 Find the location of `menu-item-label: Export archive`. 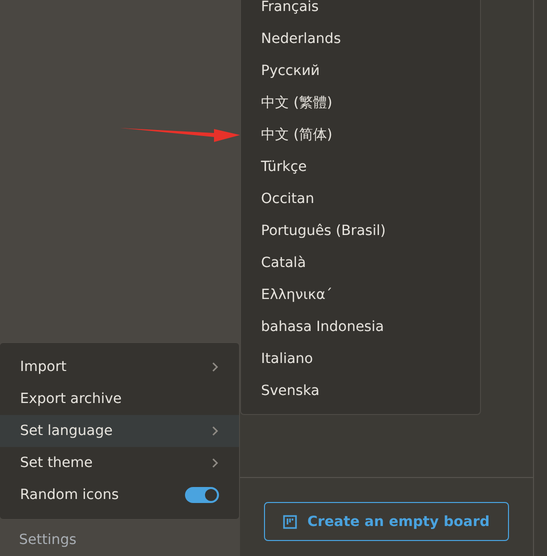

menu-item-label: Export archive is located at coordinates (71, 399).